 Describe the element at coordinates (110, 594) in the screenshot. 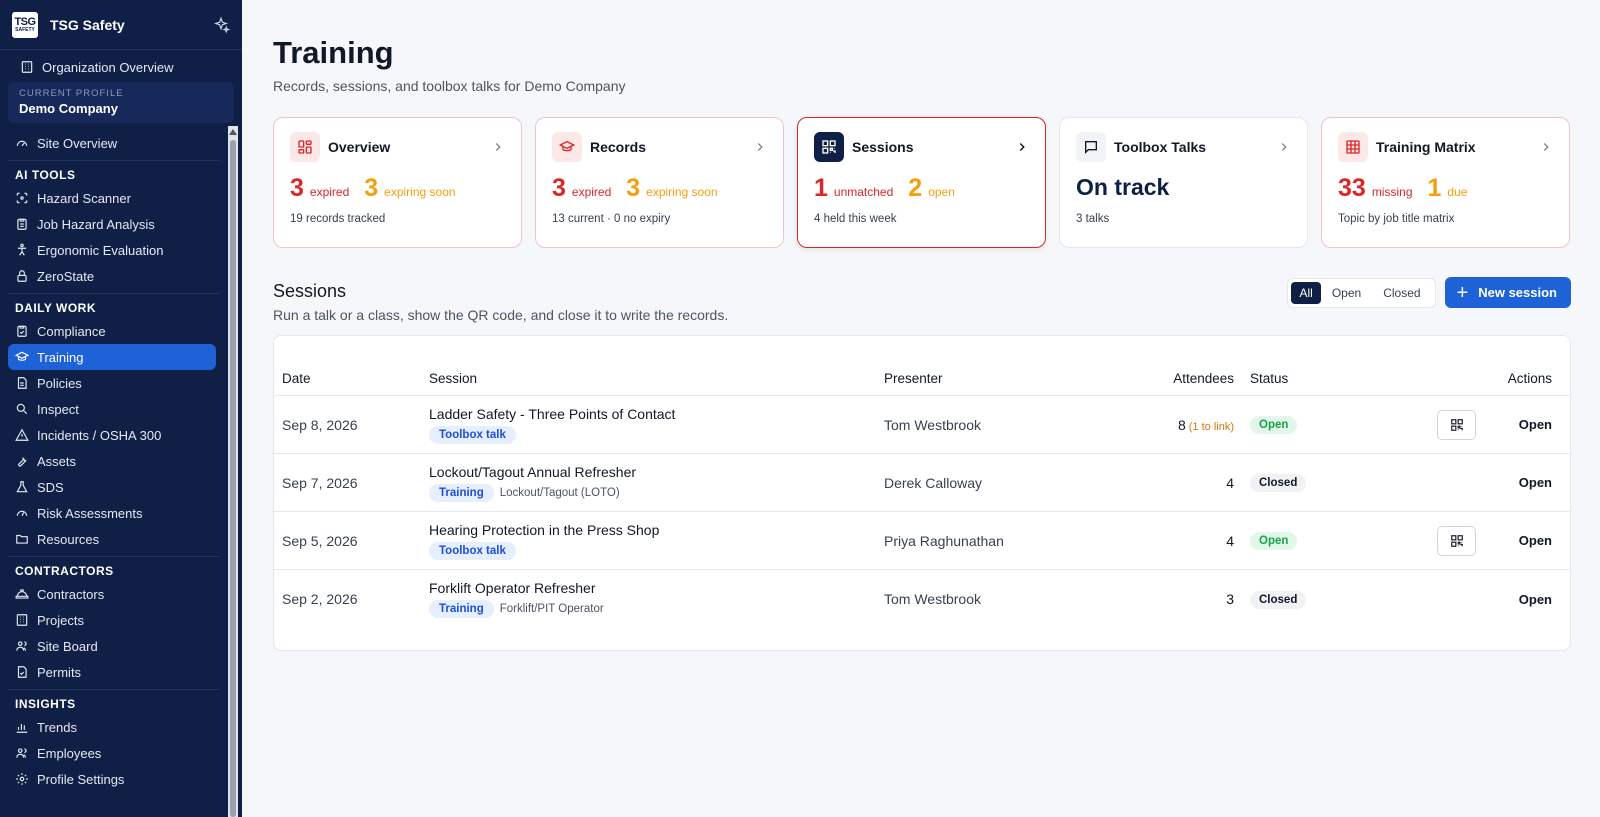

I see `sidebar-item-contractors: Contractors` at that location.